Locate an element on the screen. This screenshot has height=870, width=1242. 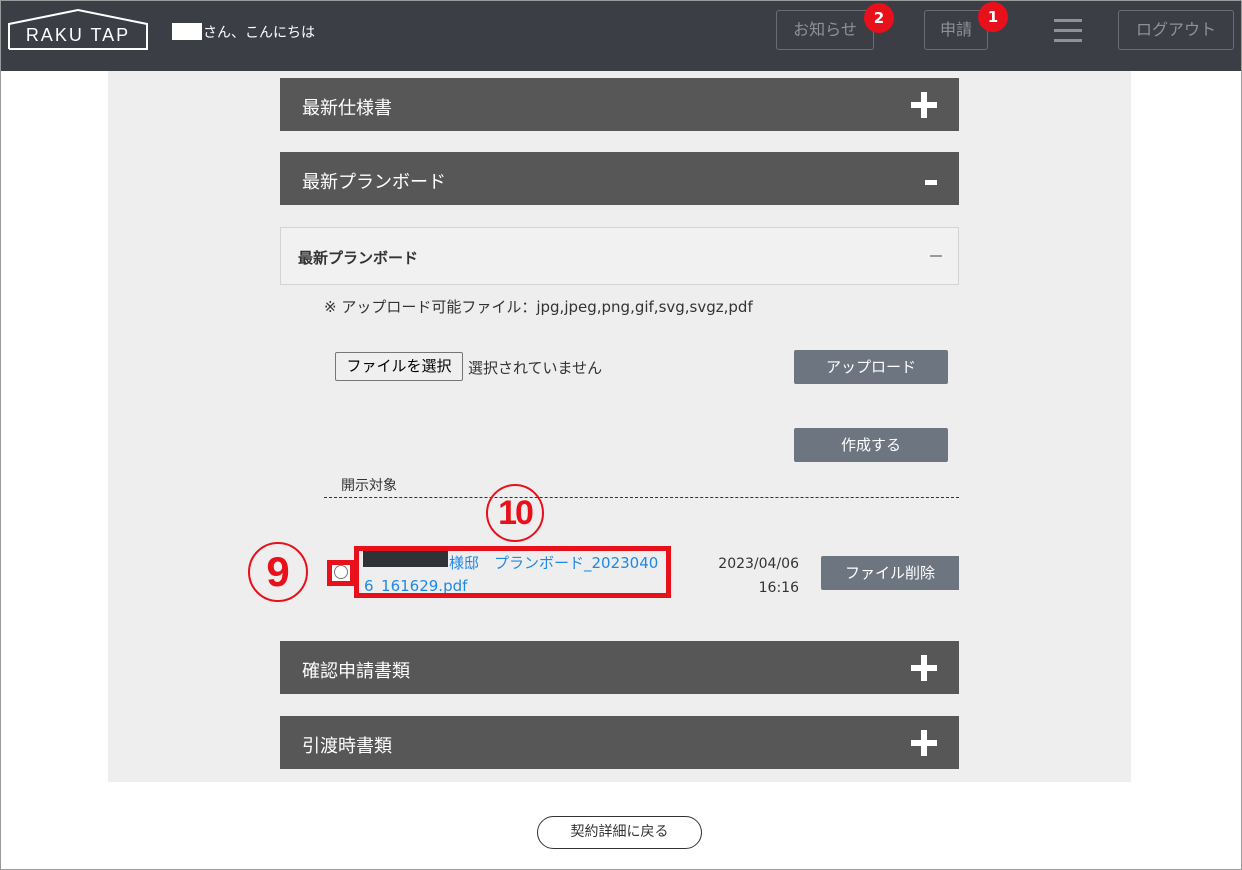
file-status-text: 選択されていません is located at coordinates (535, 368).